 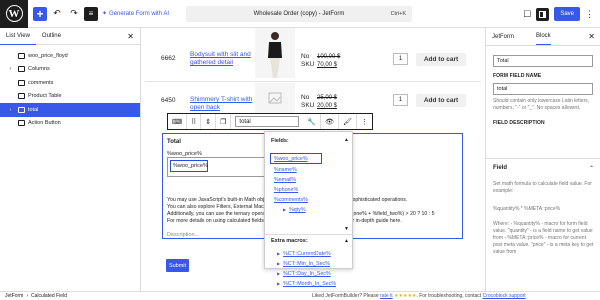 What do you see at coordinates (297, 210) in the screenshot?
I see `macro-sub-item: %qty%` at bounding box center [297, 210].